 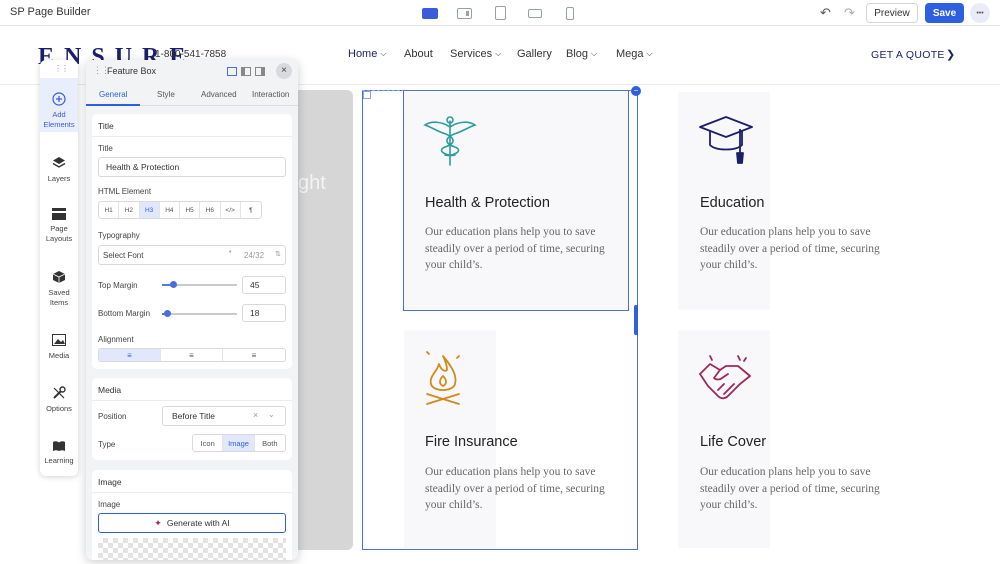 I want to click on alignment-selector: ≡ ≡ ≡, so click(x=192, y=355).